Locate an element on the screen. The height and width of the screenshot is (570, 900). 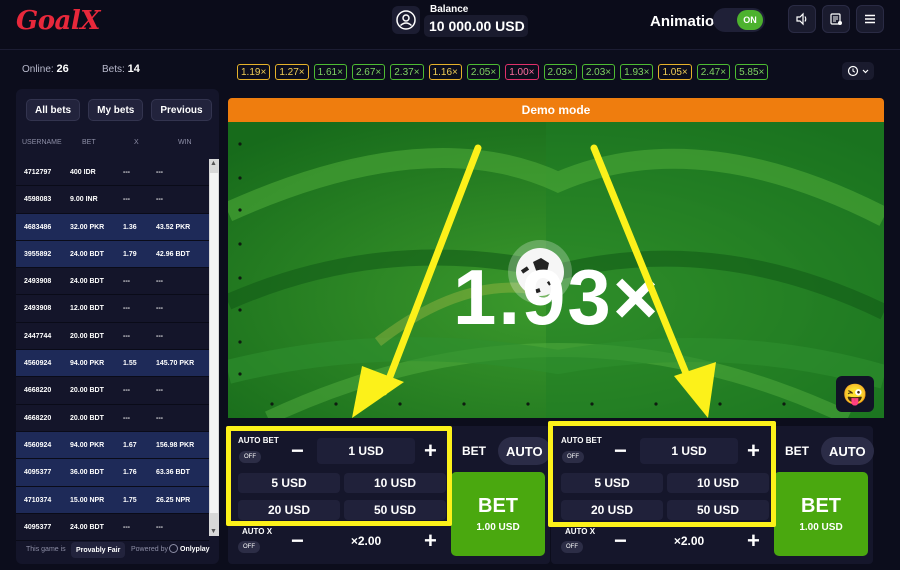
scroll-up-icon: ▲ is located at coordinates (213, 163).